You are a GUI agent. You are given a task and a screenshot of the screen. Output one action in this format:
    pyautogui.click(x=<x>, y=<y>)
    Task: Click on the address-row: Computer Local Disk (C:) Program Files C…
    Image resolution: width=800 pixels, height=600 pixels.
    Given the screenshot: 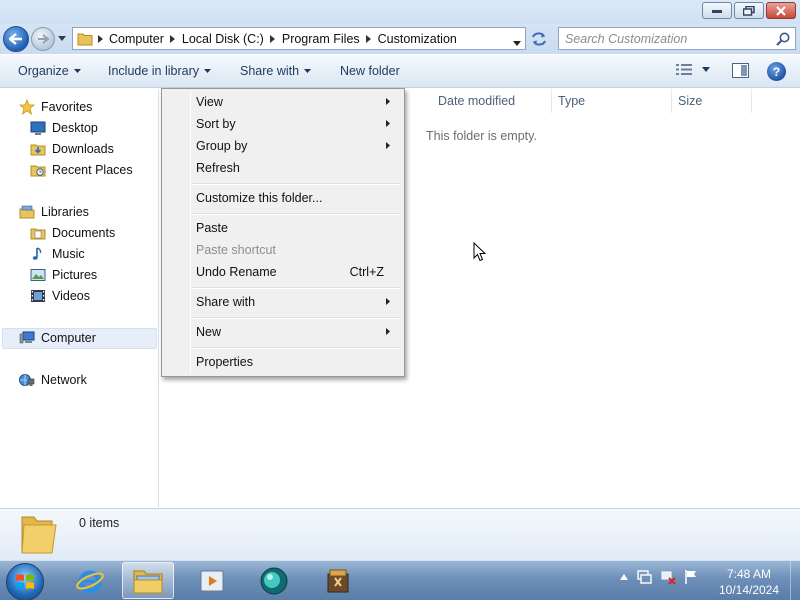 What is the action you would take?
    pyautogui.click(x=400, y=39)
    